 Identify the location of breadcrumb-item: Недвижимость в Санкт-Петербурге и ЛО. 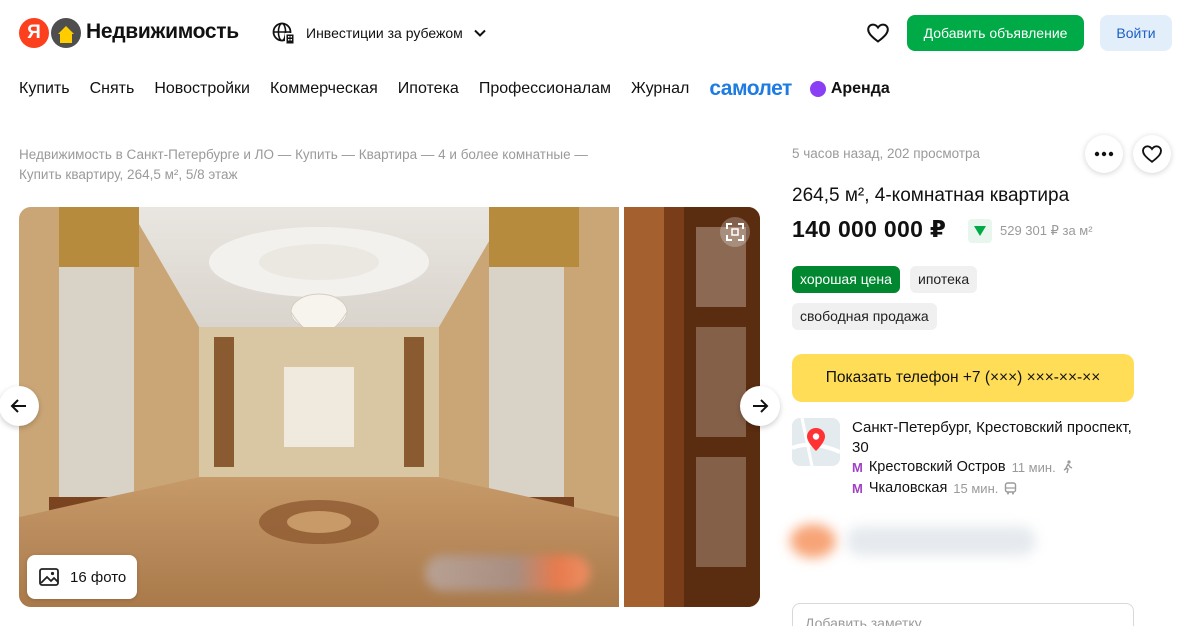
(146, 154).